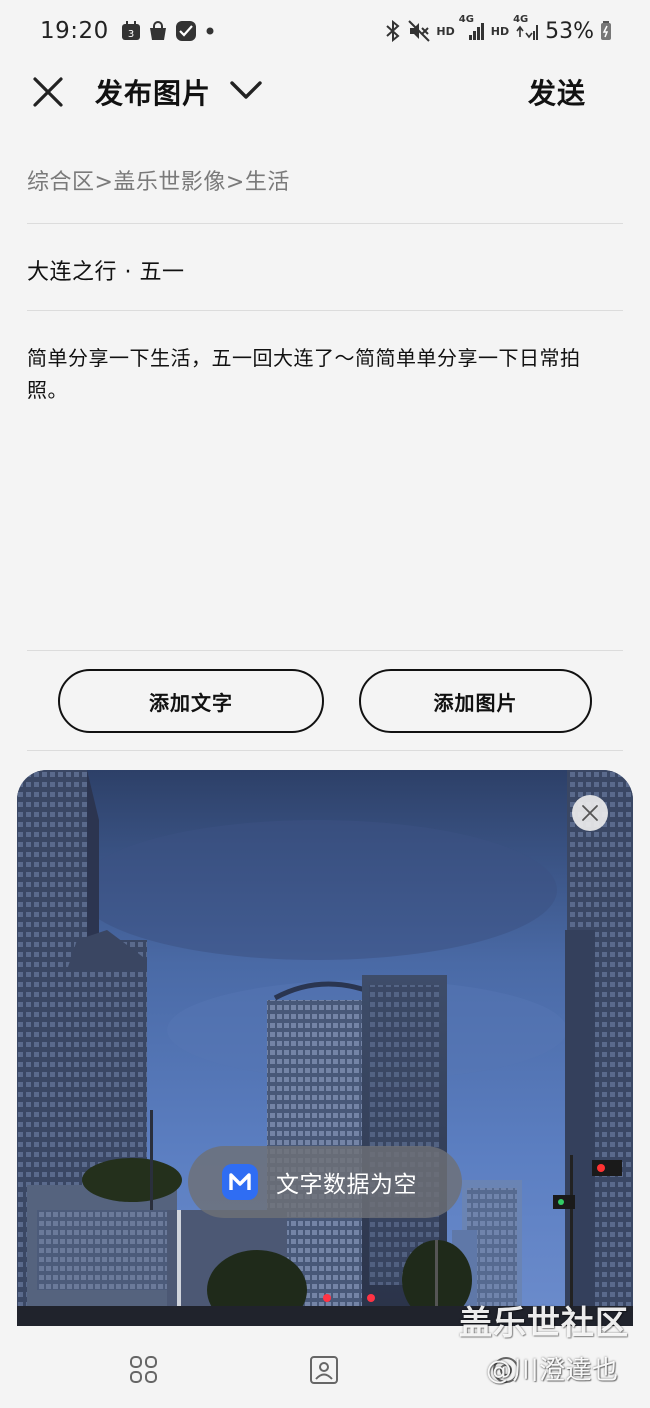  Describe the element at coordinates (526, 28) in the screenshot. I see `signal-icon-2: 4G` at that location.